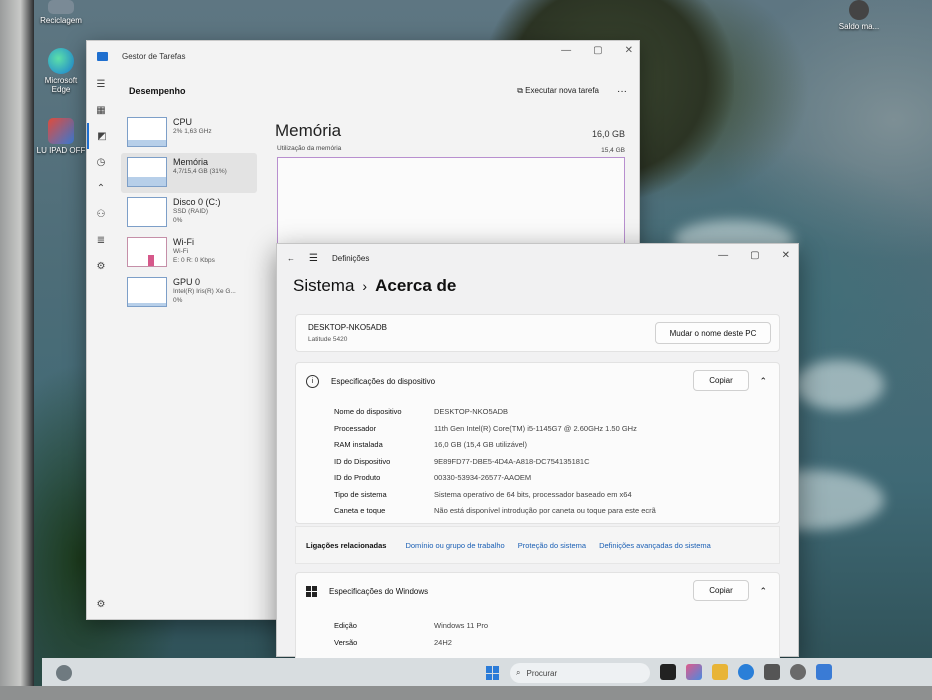  I want to click on spec-key: Versão, so click(346, 642).